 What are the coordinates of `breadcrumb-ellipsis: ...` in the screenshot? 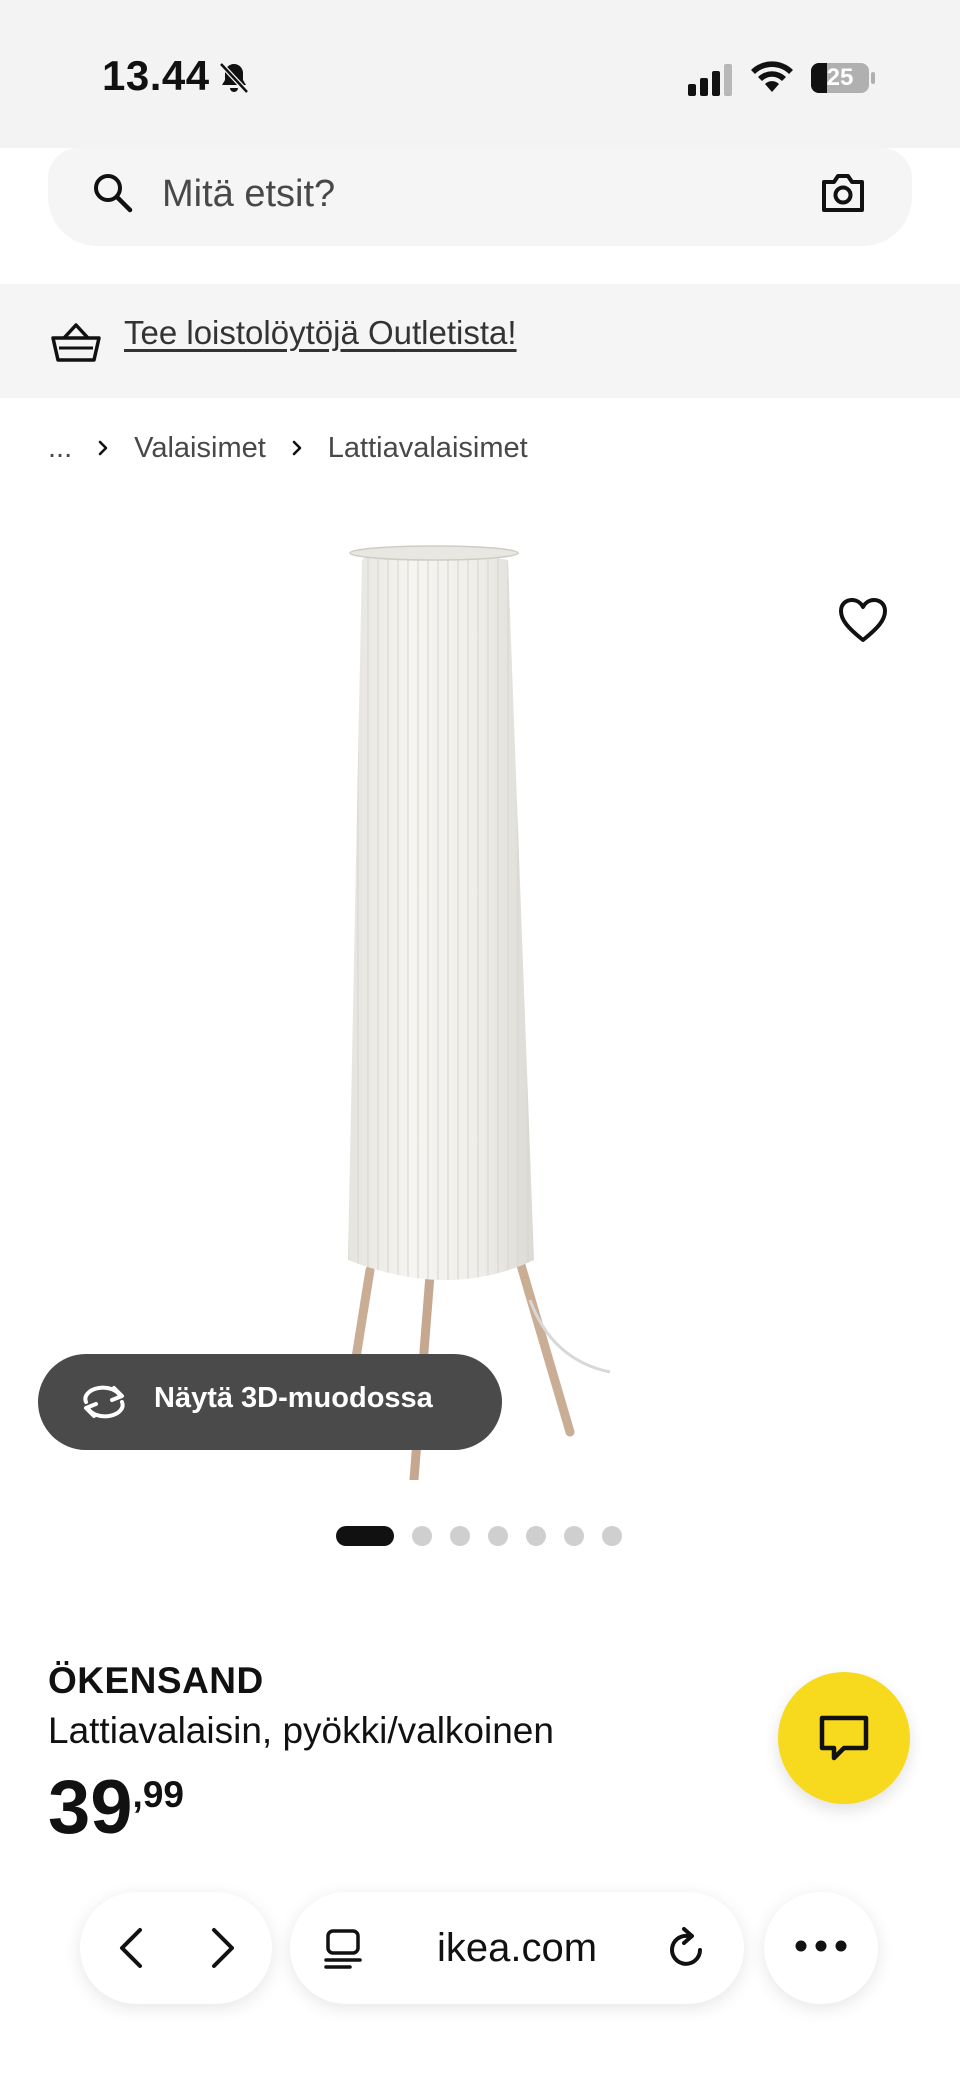 It's located at (60, 448).